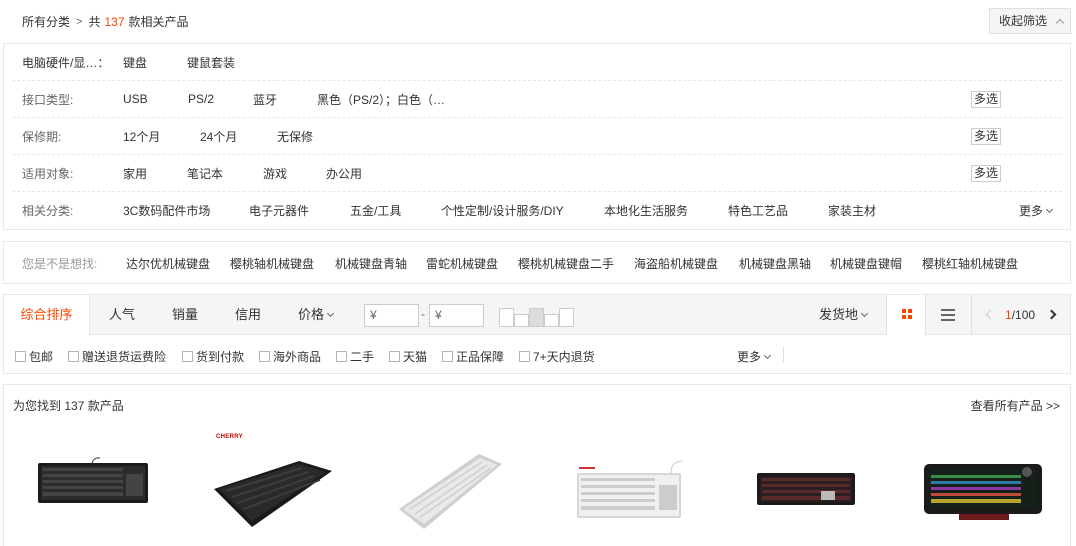  I want to click on result-count-prefix: 共, so click(94, 22).